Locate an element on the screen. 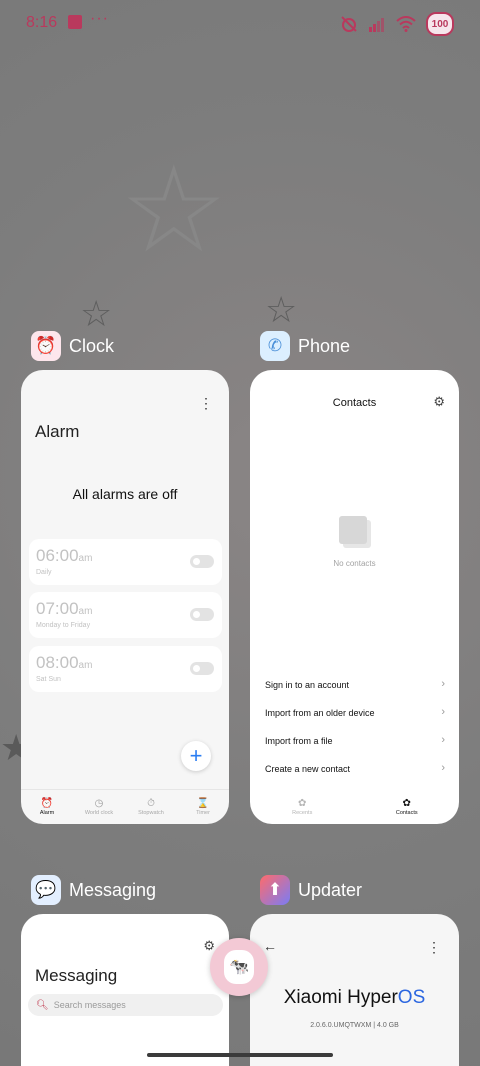 This screenshot has width=480, height=1066. cow-mascot-icon: 🐄 is located at coordinates (239, 967).